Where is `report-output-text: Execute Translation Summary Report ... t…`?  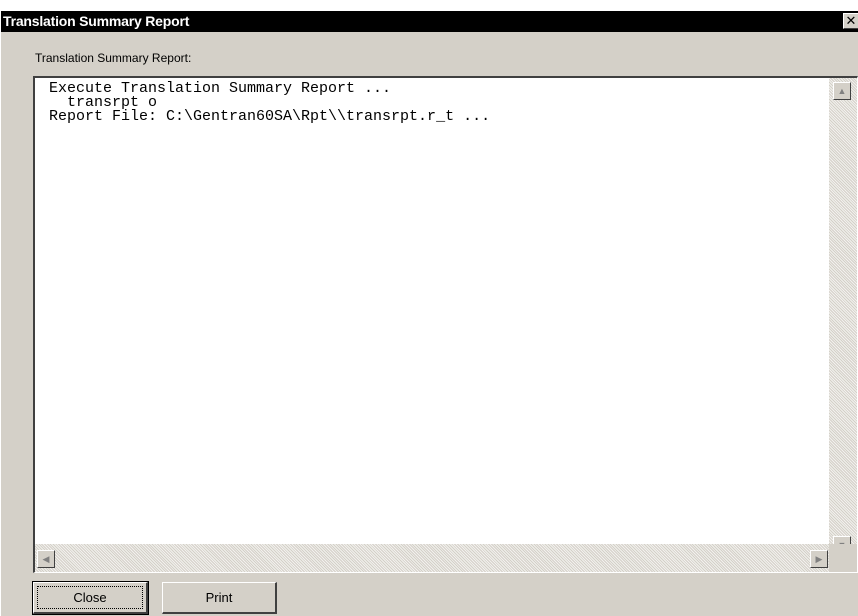 report-output-text: Execute Translation Summary Report ... t… is located at coordinates (270, 102).